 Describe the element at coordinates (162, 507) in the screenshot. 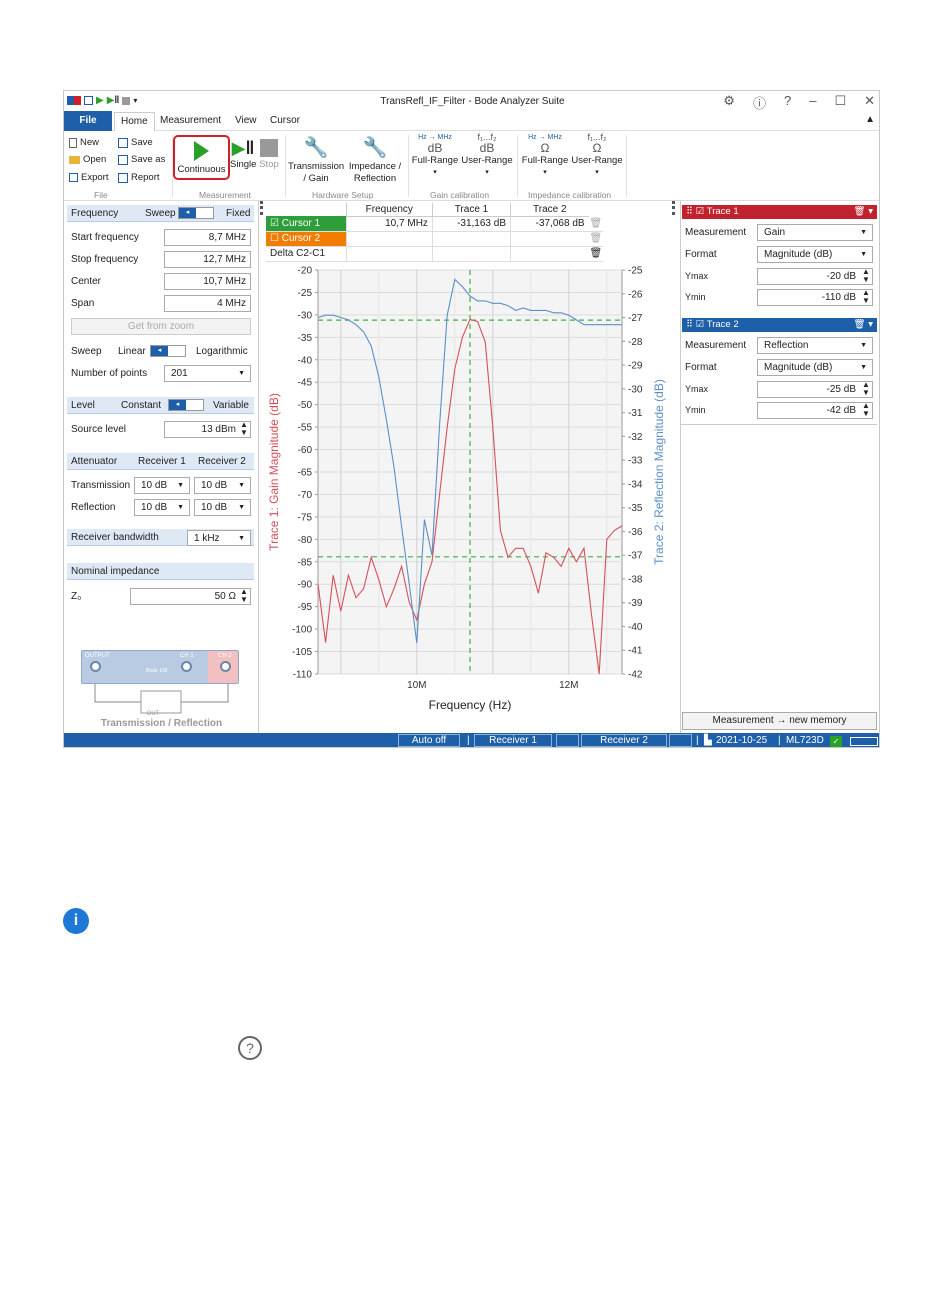

I see `reflection-r1-select: 10 dB` at that location.